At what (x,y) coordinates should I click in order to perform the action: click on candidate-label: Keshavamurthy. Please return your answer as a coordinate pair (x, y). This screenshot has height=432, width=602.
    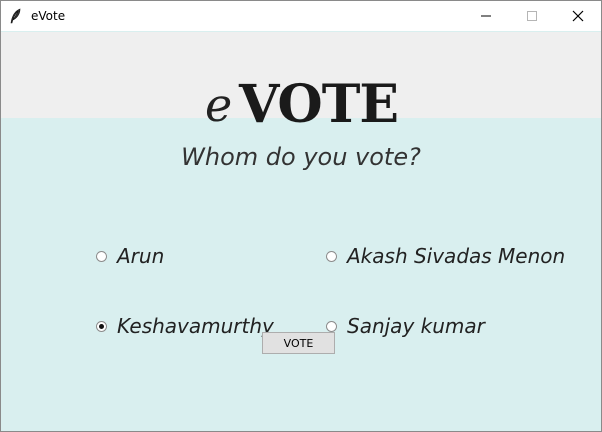
    Looking at the image, I should click on (195, 326).